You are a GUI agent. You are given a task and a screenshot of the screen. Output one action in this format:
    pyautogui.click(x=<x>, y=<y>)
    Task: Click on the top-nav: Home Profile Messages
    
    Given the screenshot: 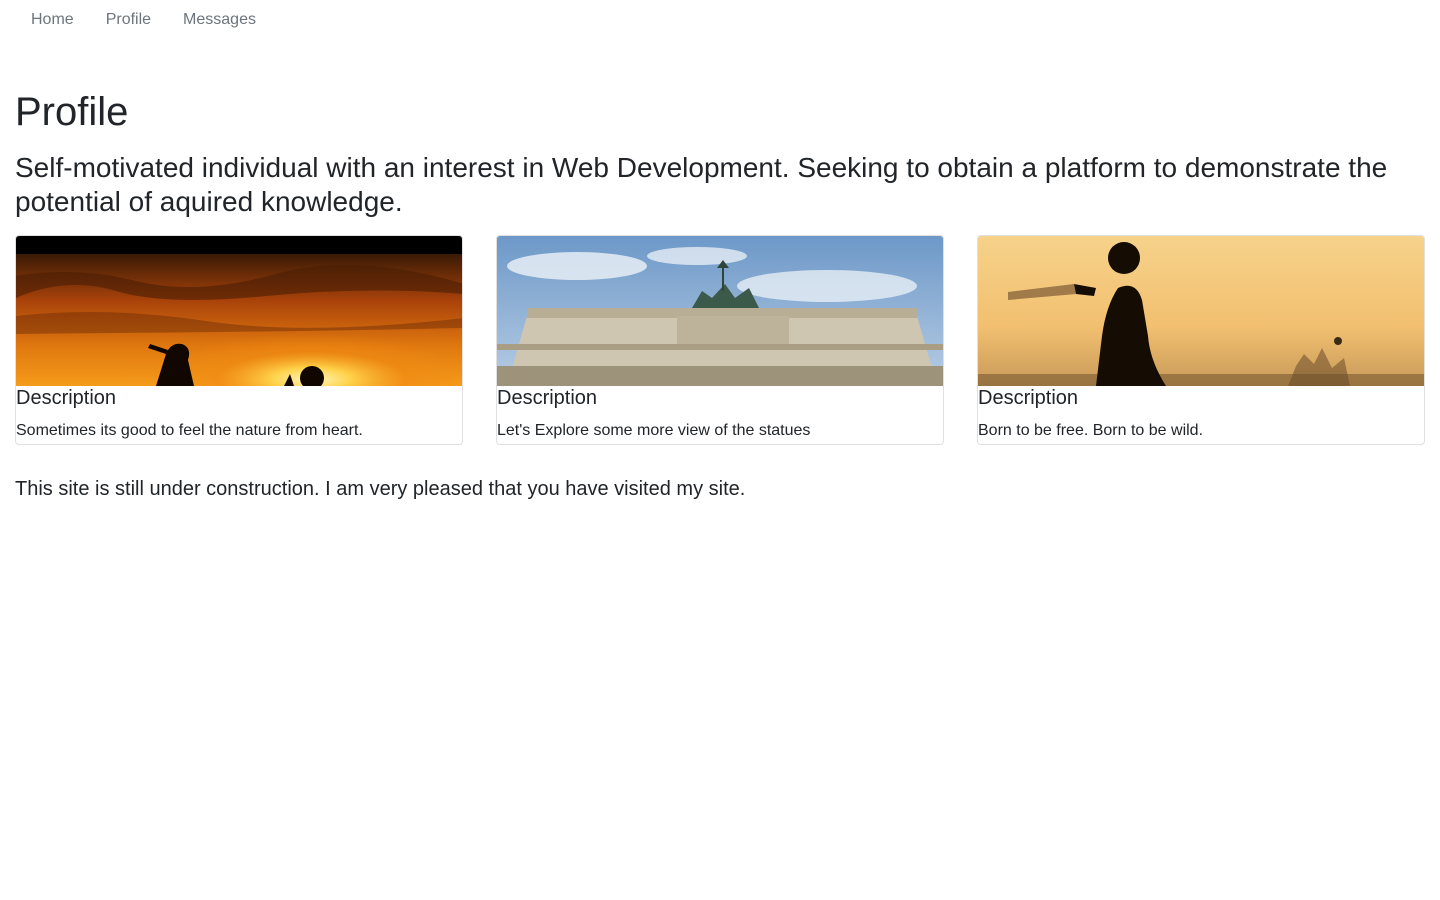 What is the action you would take?
    pyautogui.click(x=143, y=20)
    